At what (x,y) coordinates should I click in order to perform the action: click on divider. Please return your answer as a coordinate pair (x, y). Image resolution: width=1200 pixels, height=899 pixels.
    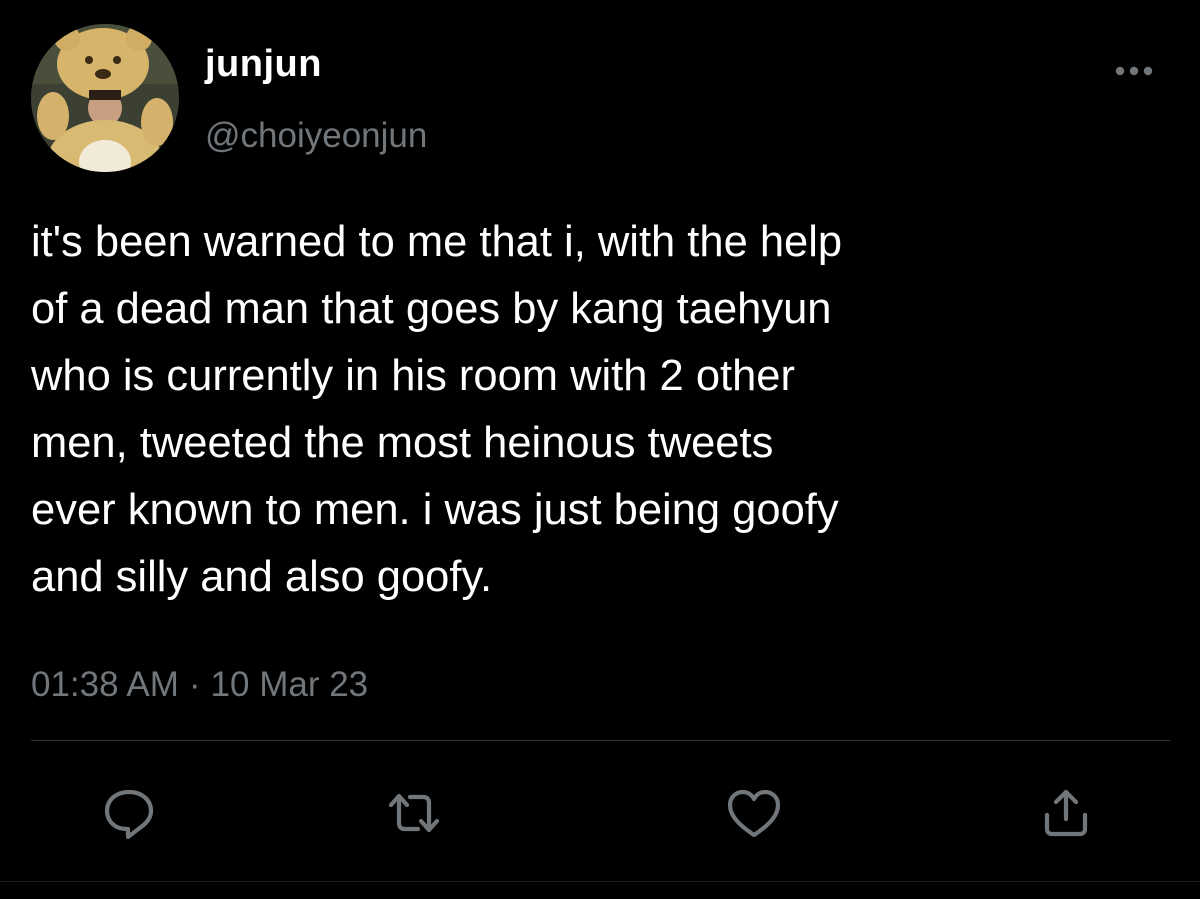
    Looking at the image, I should click on (600, 740).